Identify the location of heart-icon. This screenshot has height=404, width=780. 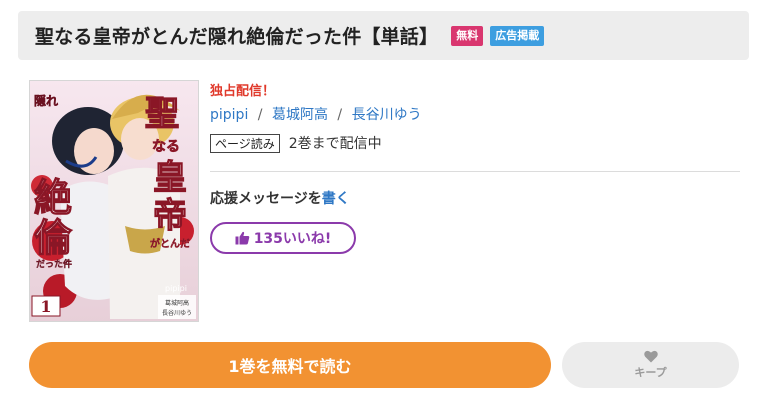
(650, 356).